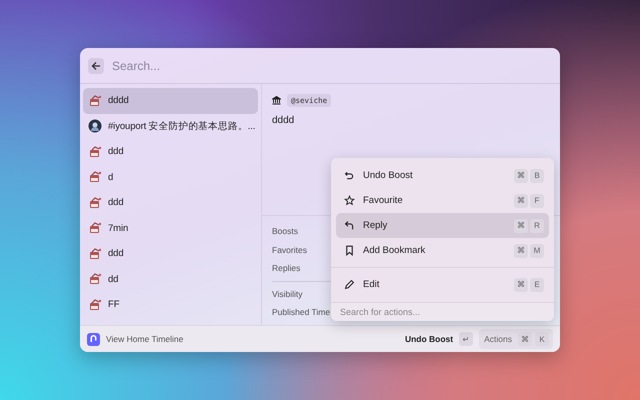  What do you see at coordinates (537, 201) in the screenshot?
I see `shortcut-key: F` at bounding box center [537, 201].